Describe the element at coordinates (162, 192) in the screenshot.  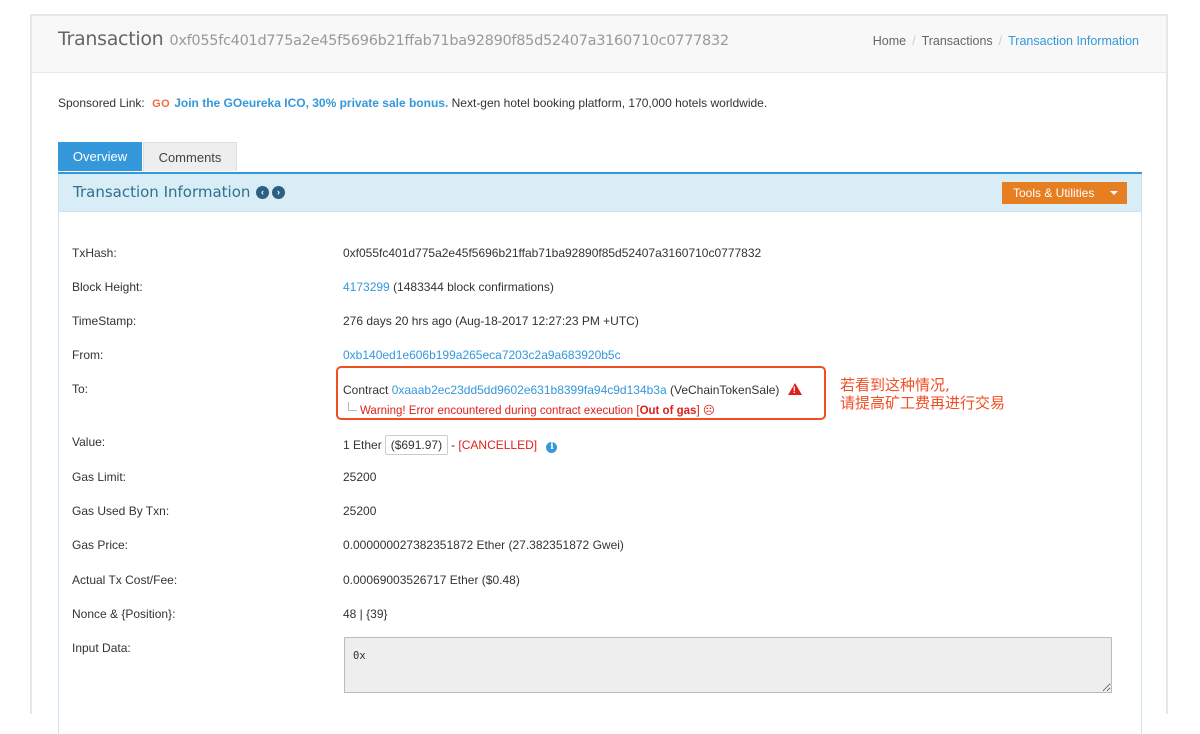
I see `panel-title: Transaction Information` at that location.